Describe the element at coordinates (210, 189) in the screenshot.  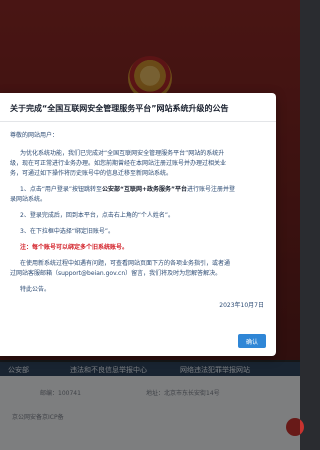
I see `step-1-suffix: 进行账号注册并登` at that location.